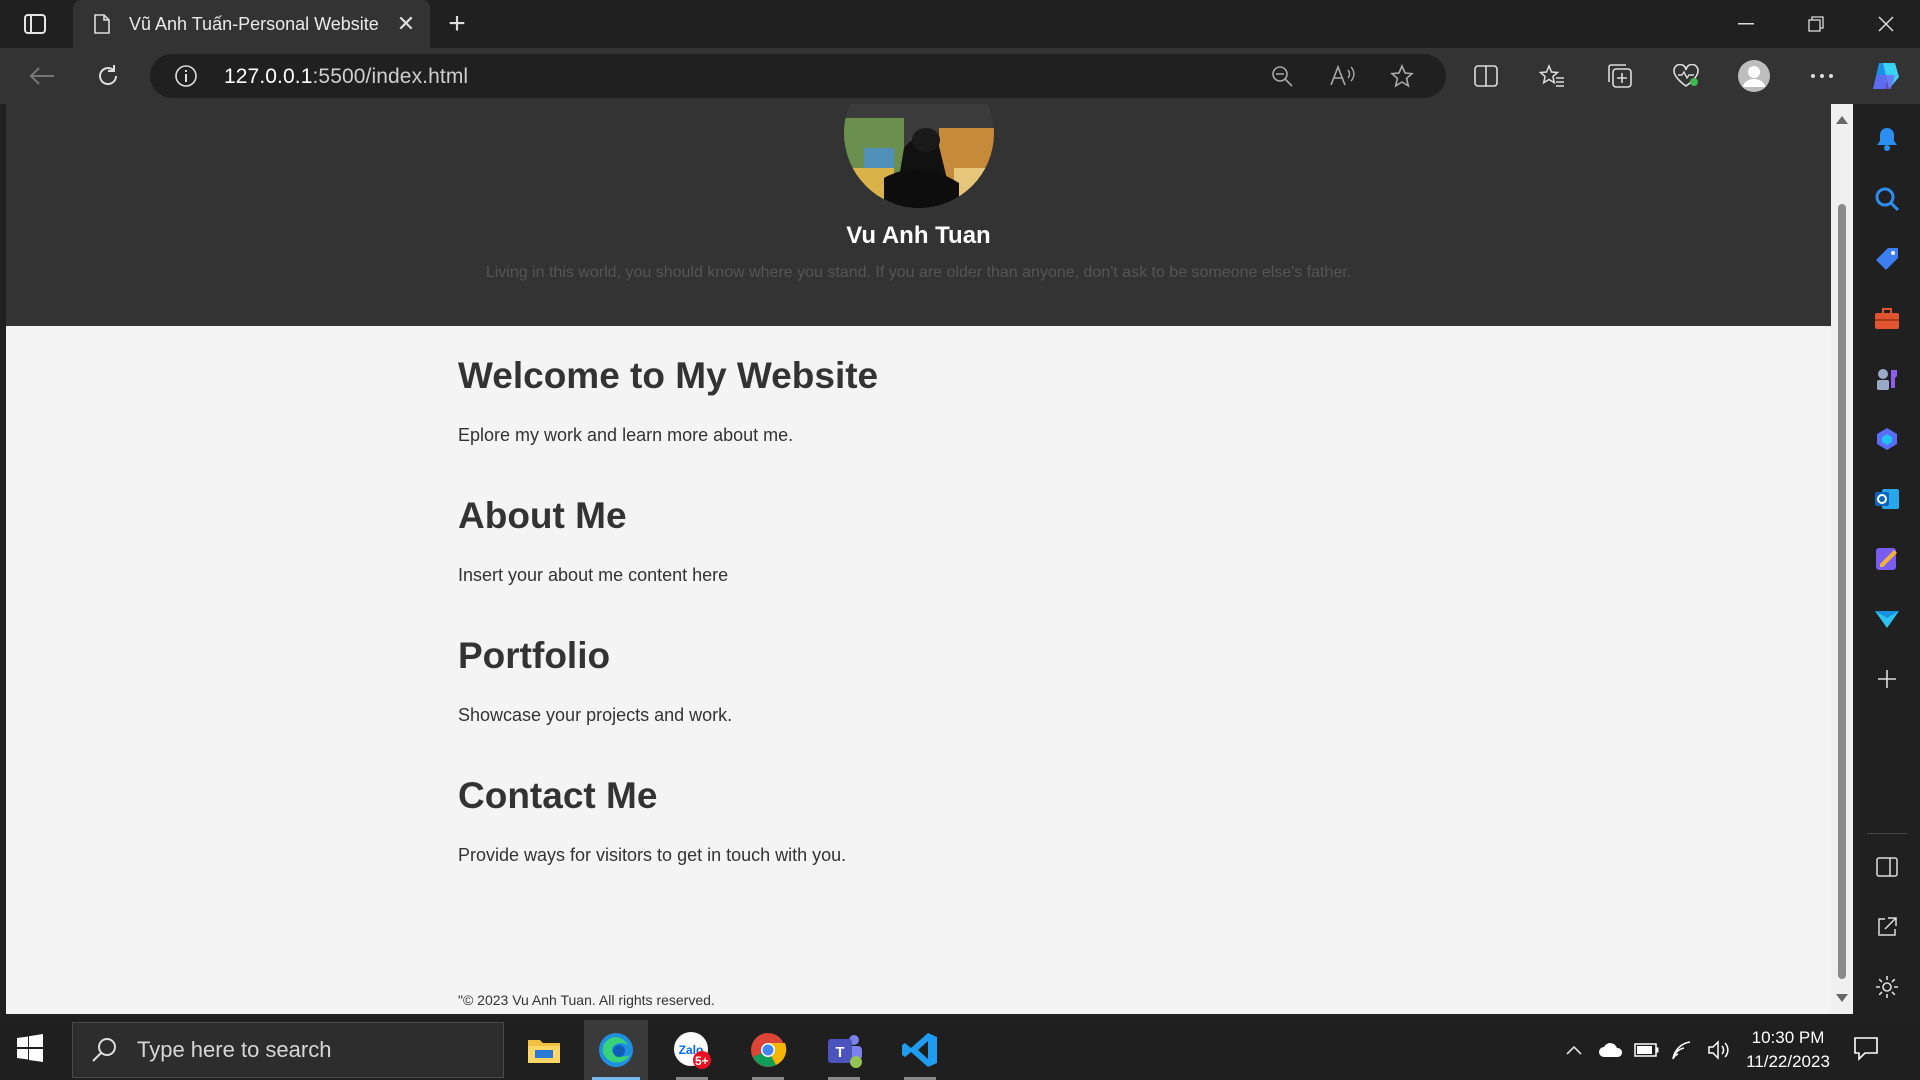  I want to click on shopping-tag-icon, so click(1887, 259).